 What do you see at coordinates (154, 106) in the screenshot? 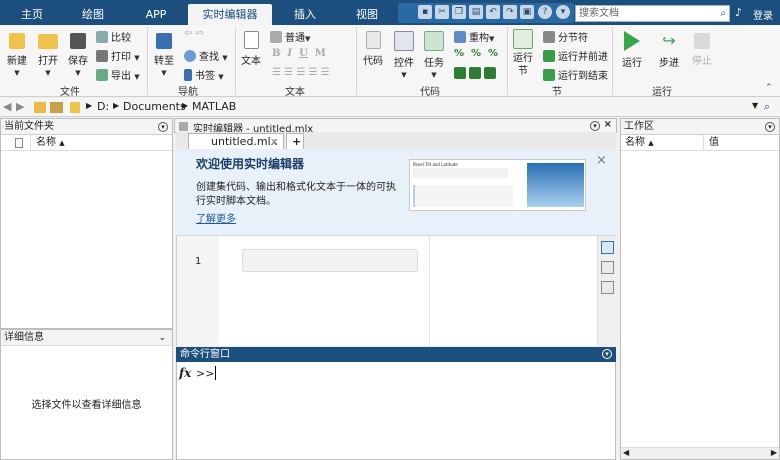
I see `path-documents: Documents` at bounding box center [154, 106].